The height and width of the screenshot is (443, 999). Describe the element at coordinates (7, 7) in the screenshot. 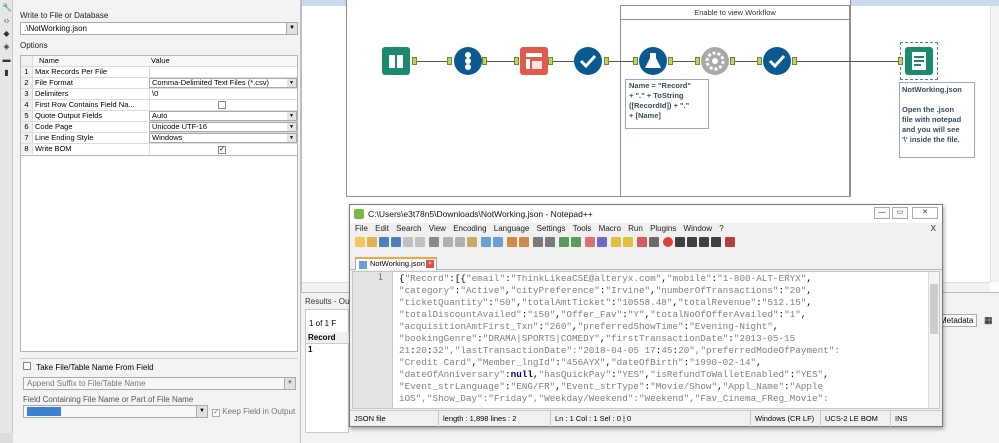

I see `wrench-icon: 🔧` at that location.